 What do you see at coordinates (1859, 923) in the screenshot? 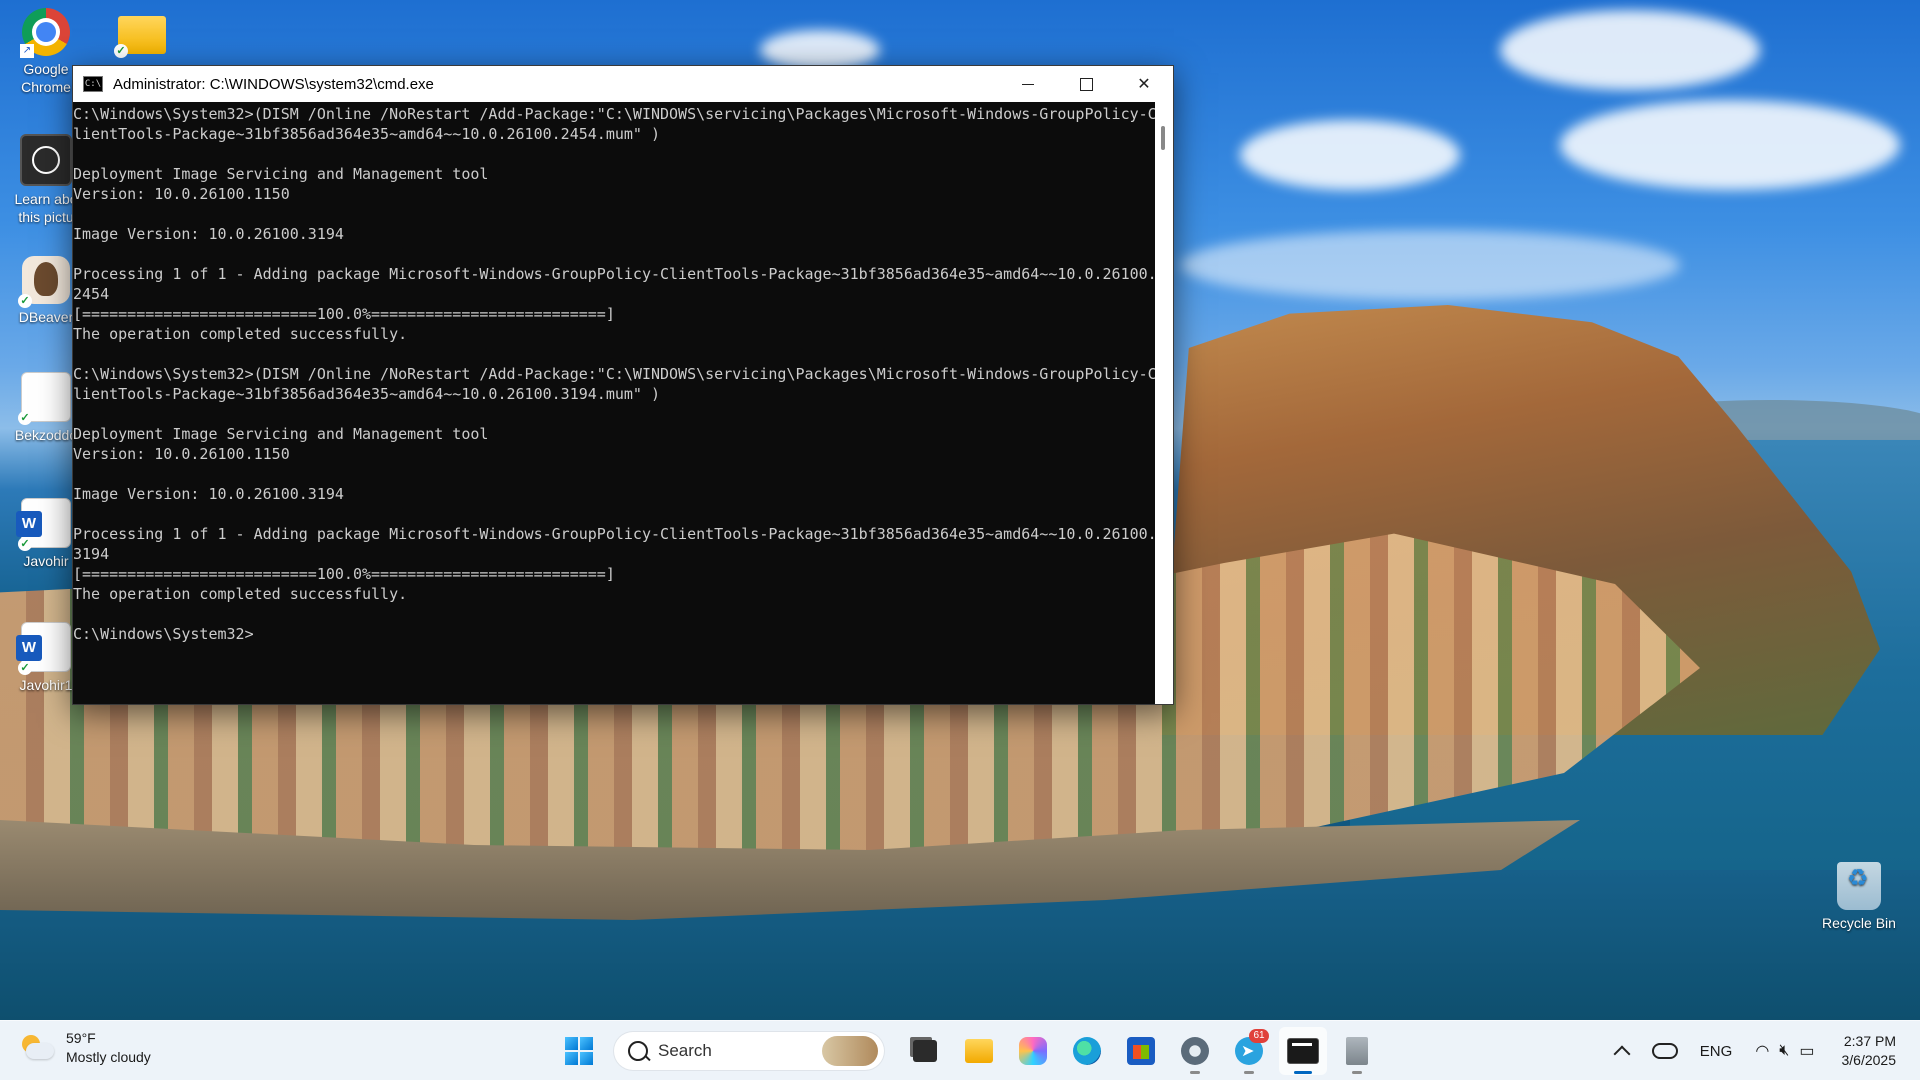
I see `desktop-icon-label: Recycle Bin` at bounding box center [1859, 923].